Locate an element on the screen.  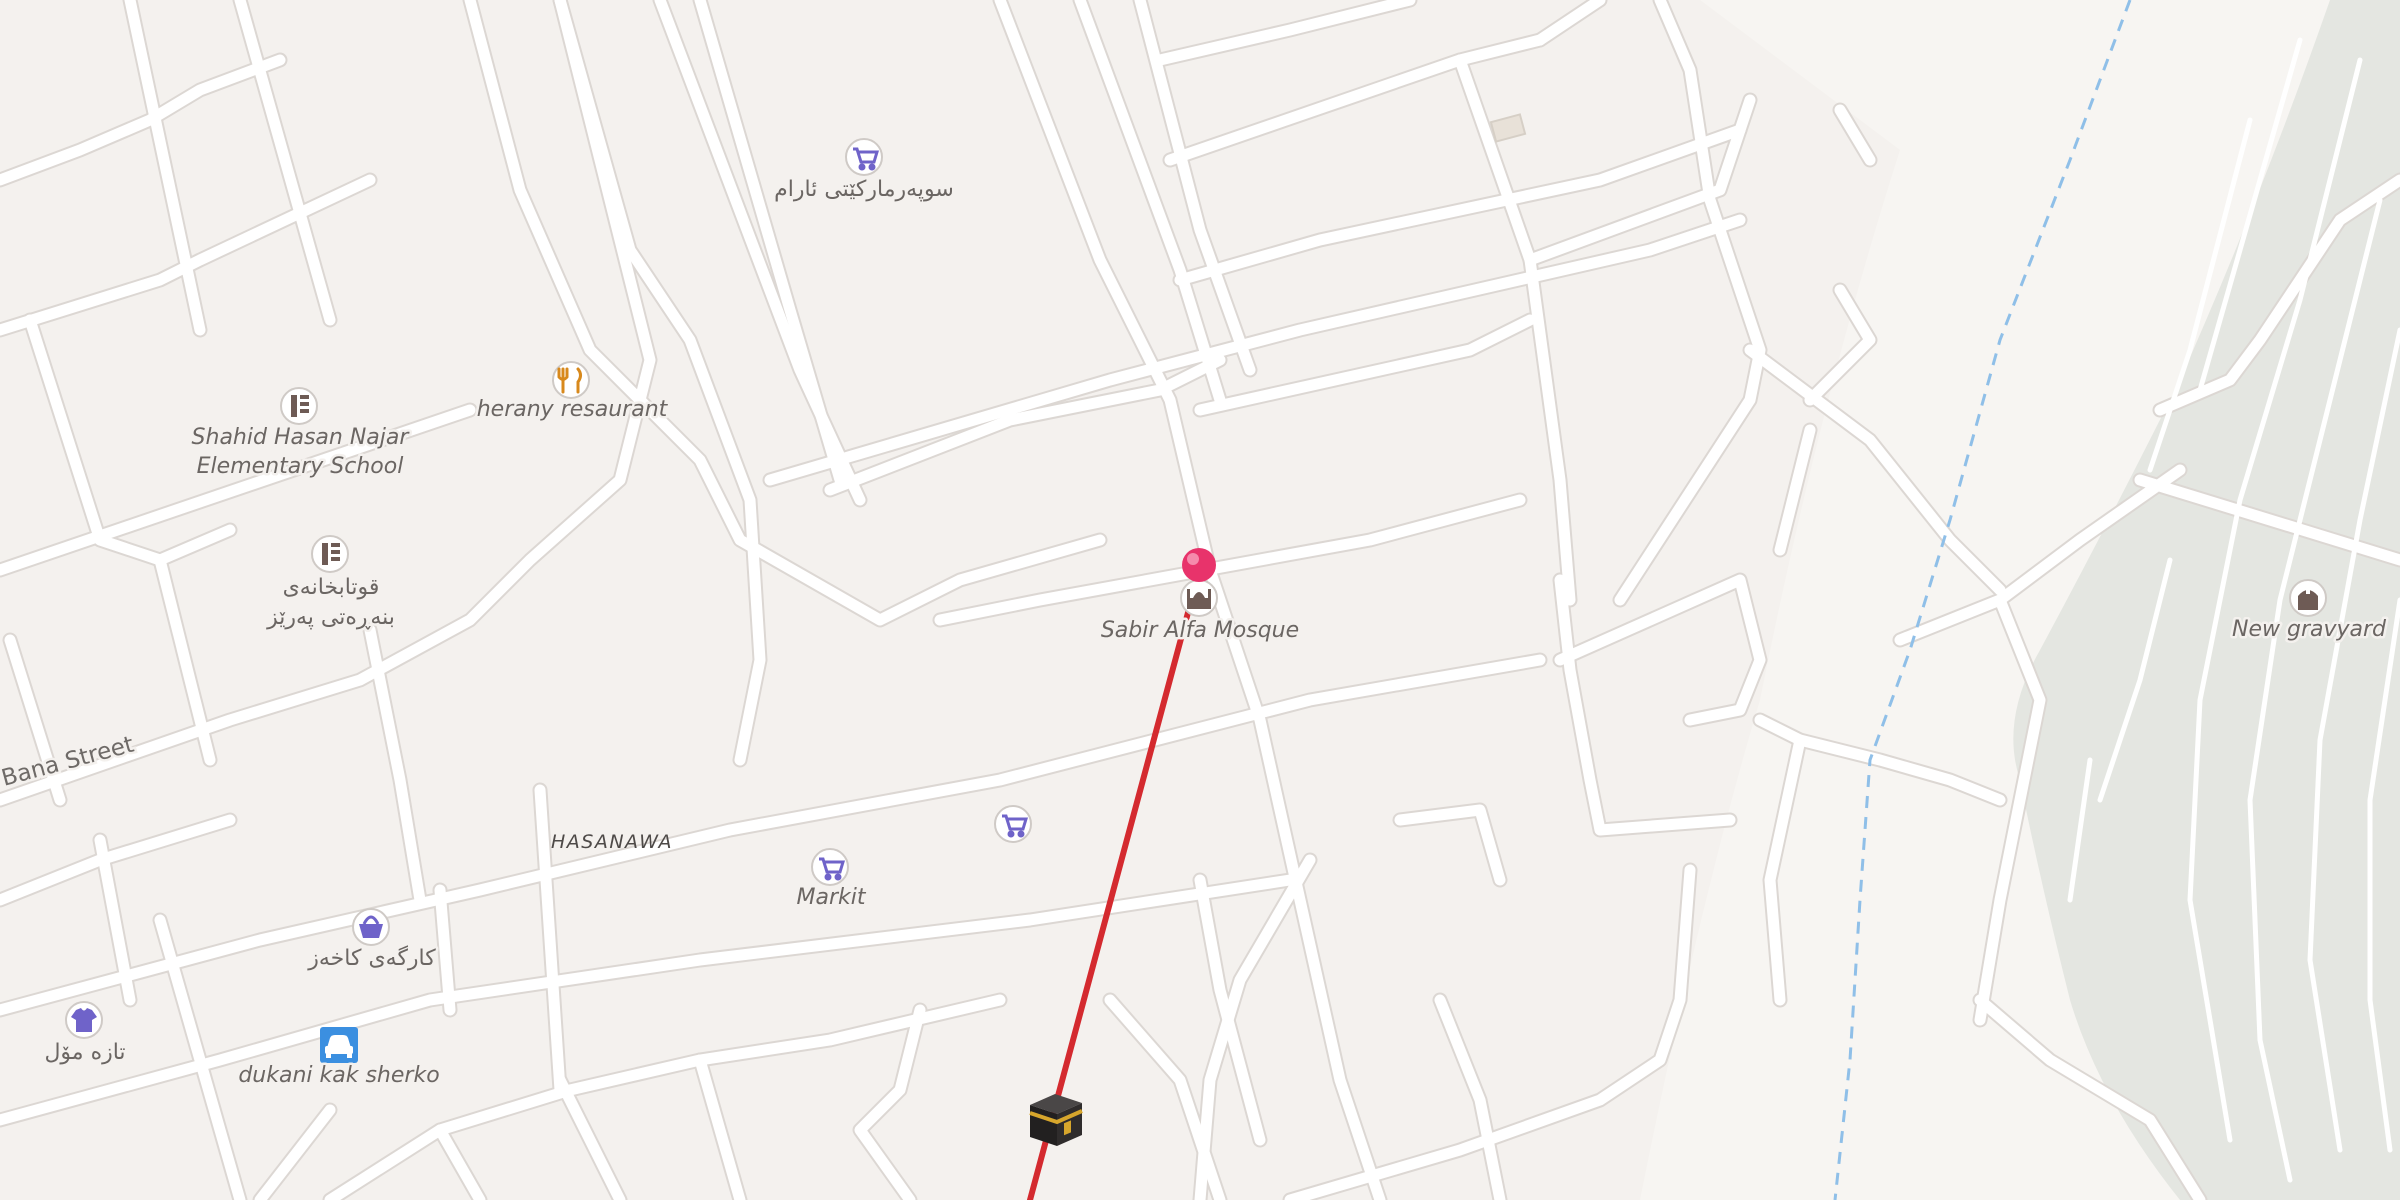
poi-label: Sabir Alfa Mosque is located at coordinates (1200, 630).